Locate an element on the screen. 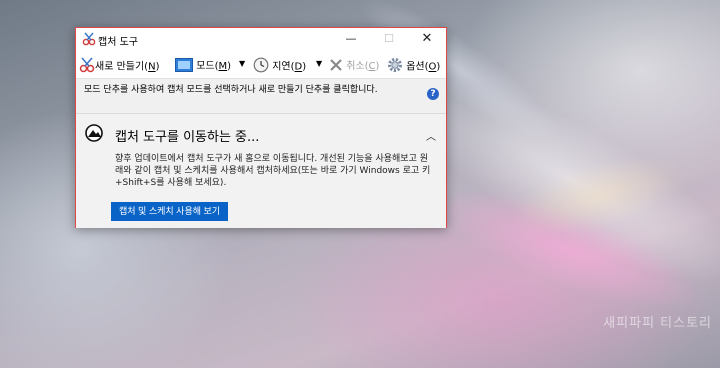 The height and width of the screenshot is (368, 720). x-cancel-icon is located at coordinates (336, 64).